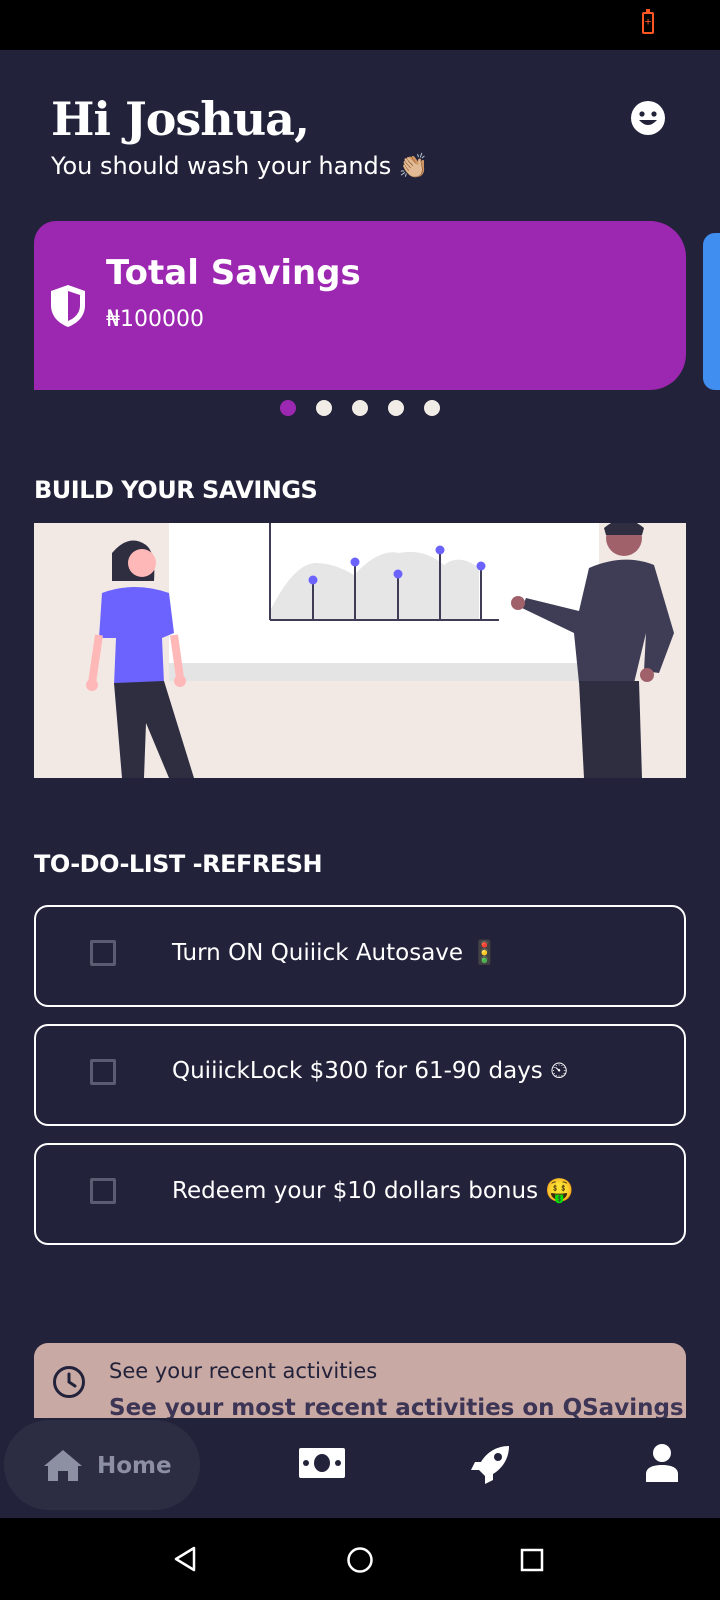  Describe the element at coordinates (360, 1468) in the screenshot. I see `bottom-navigation: Home` at that location.